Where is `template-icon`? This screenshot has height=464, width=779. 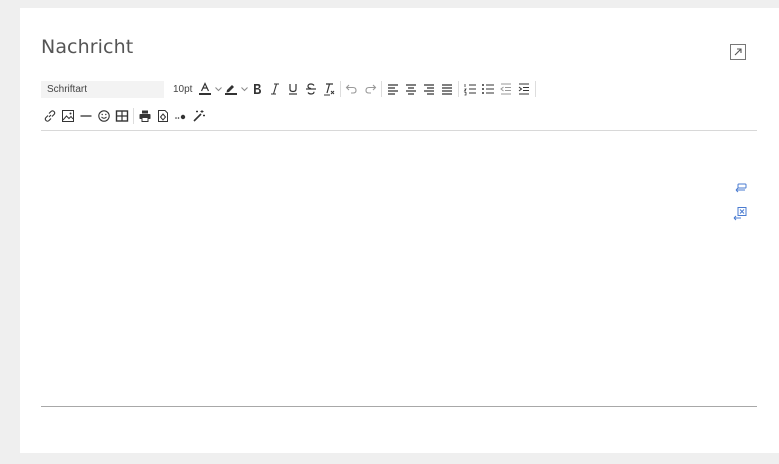
template-icon is located at coordinates (163, 116).